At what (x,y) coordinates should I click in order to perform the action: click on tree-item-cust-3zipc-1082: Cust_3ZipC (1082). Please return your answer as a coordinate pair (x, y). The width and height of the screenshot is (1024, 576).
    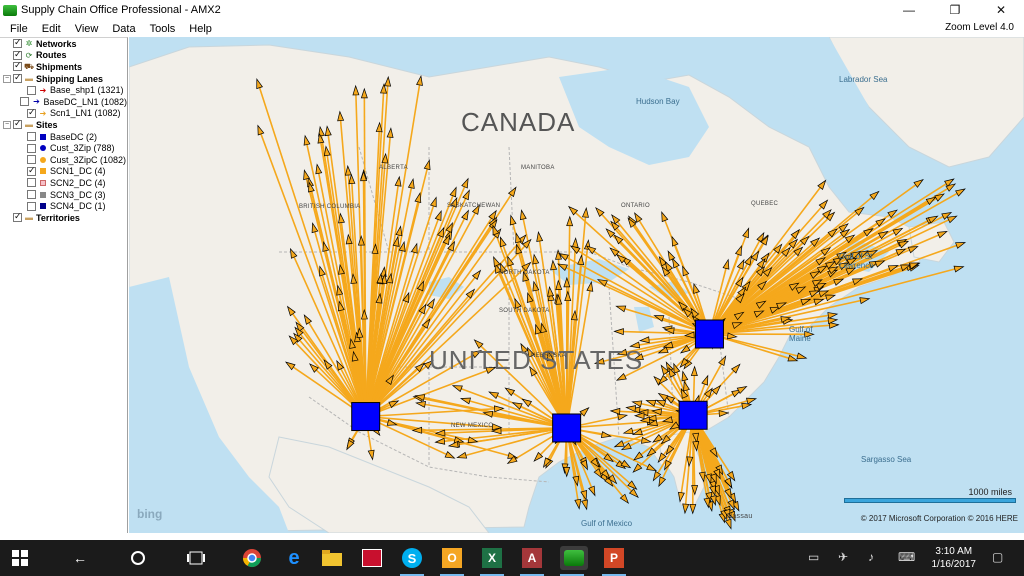
    Looking at the image, I should click on (63, 160).